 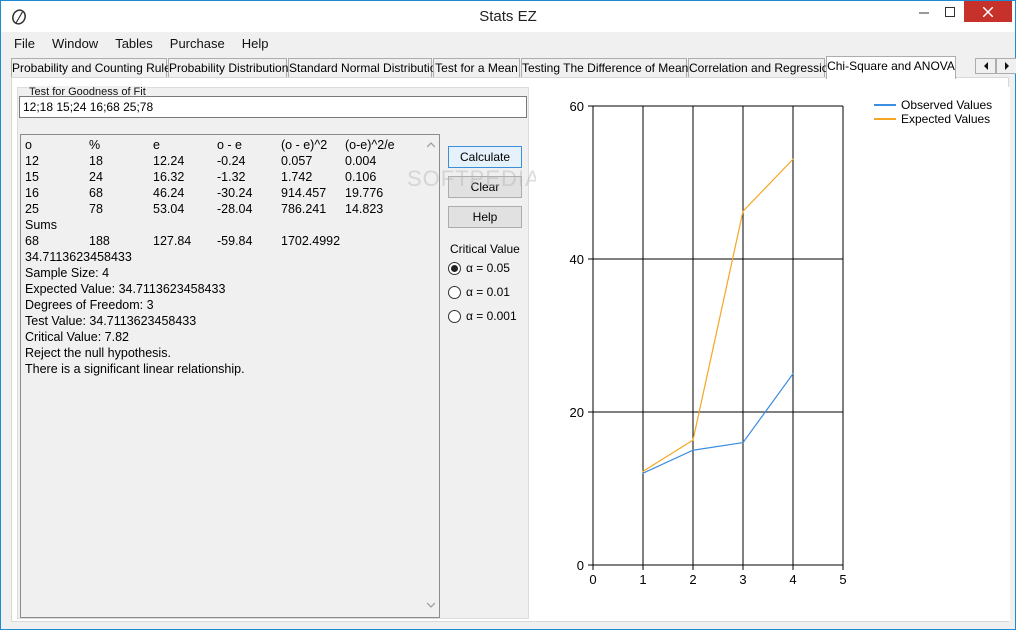 I want to click on output-cell: 18, so click(x=96, y=161).